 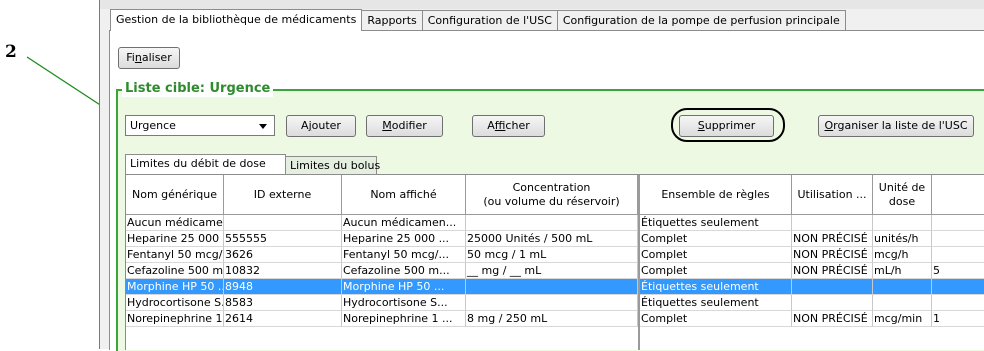 I want to click on table-cell: 25000 Unités / 500 mL, so click(x=552, y=239).